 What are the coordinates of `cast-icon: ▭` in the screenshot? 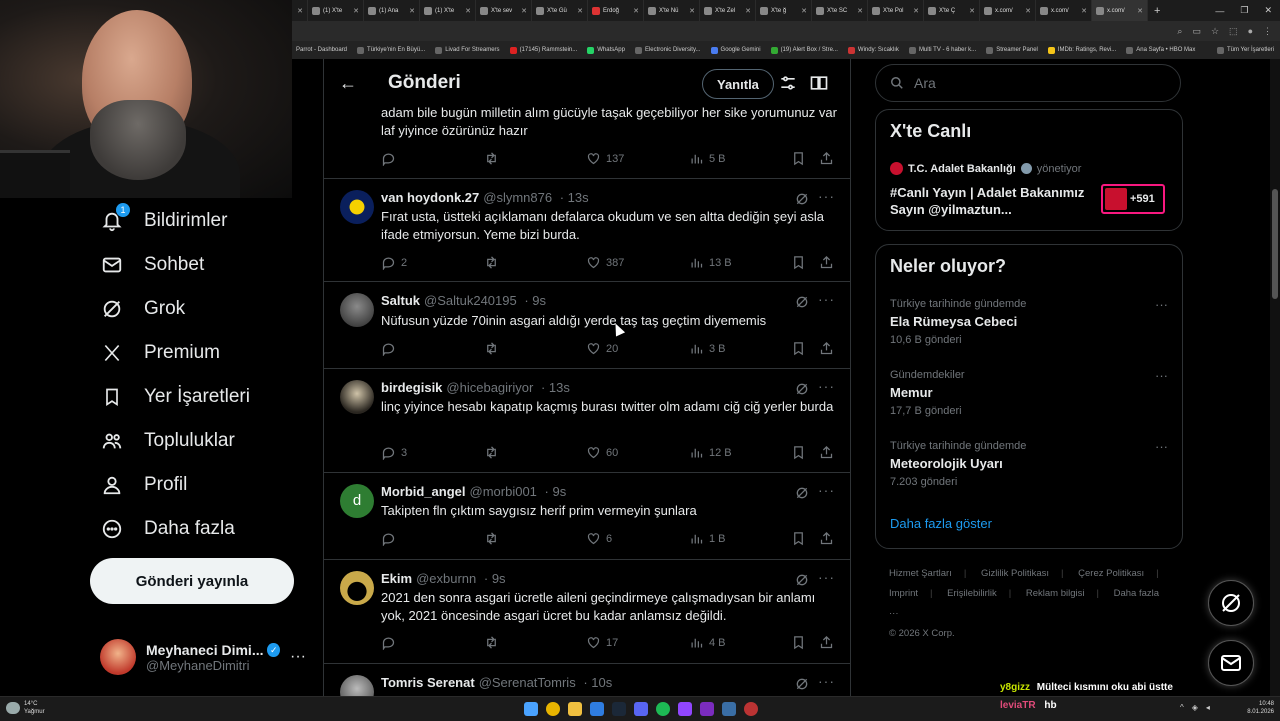 It's located at (1196, 31).